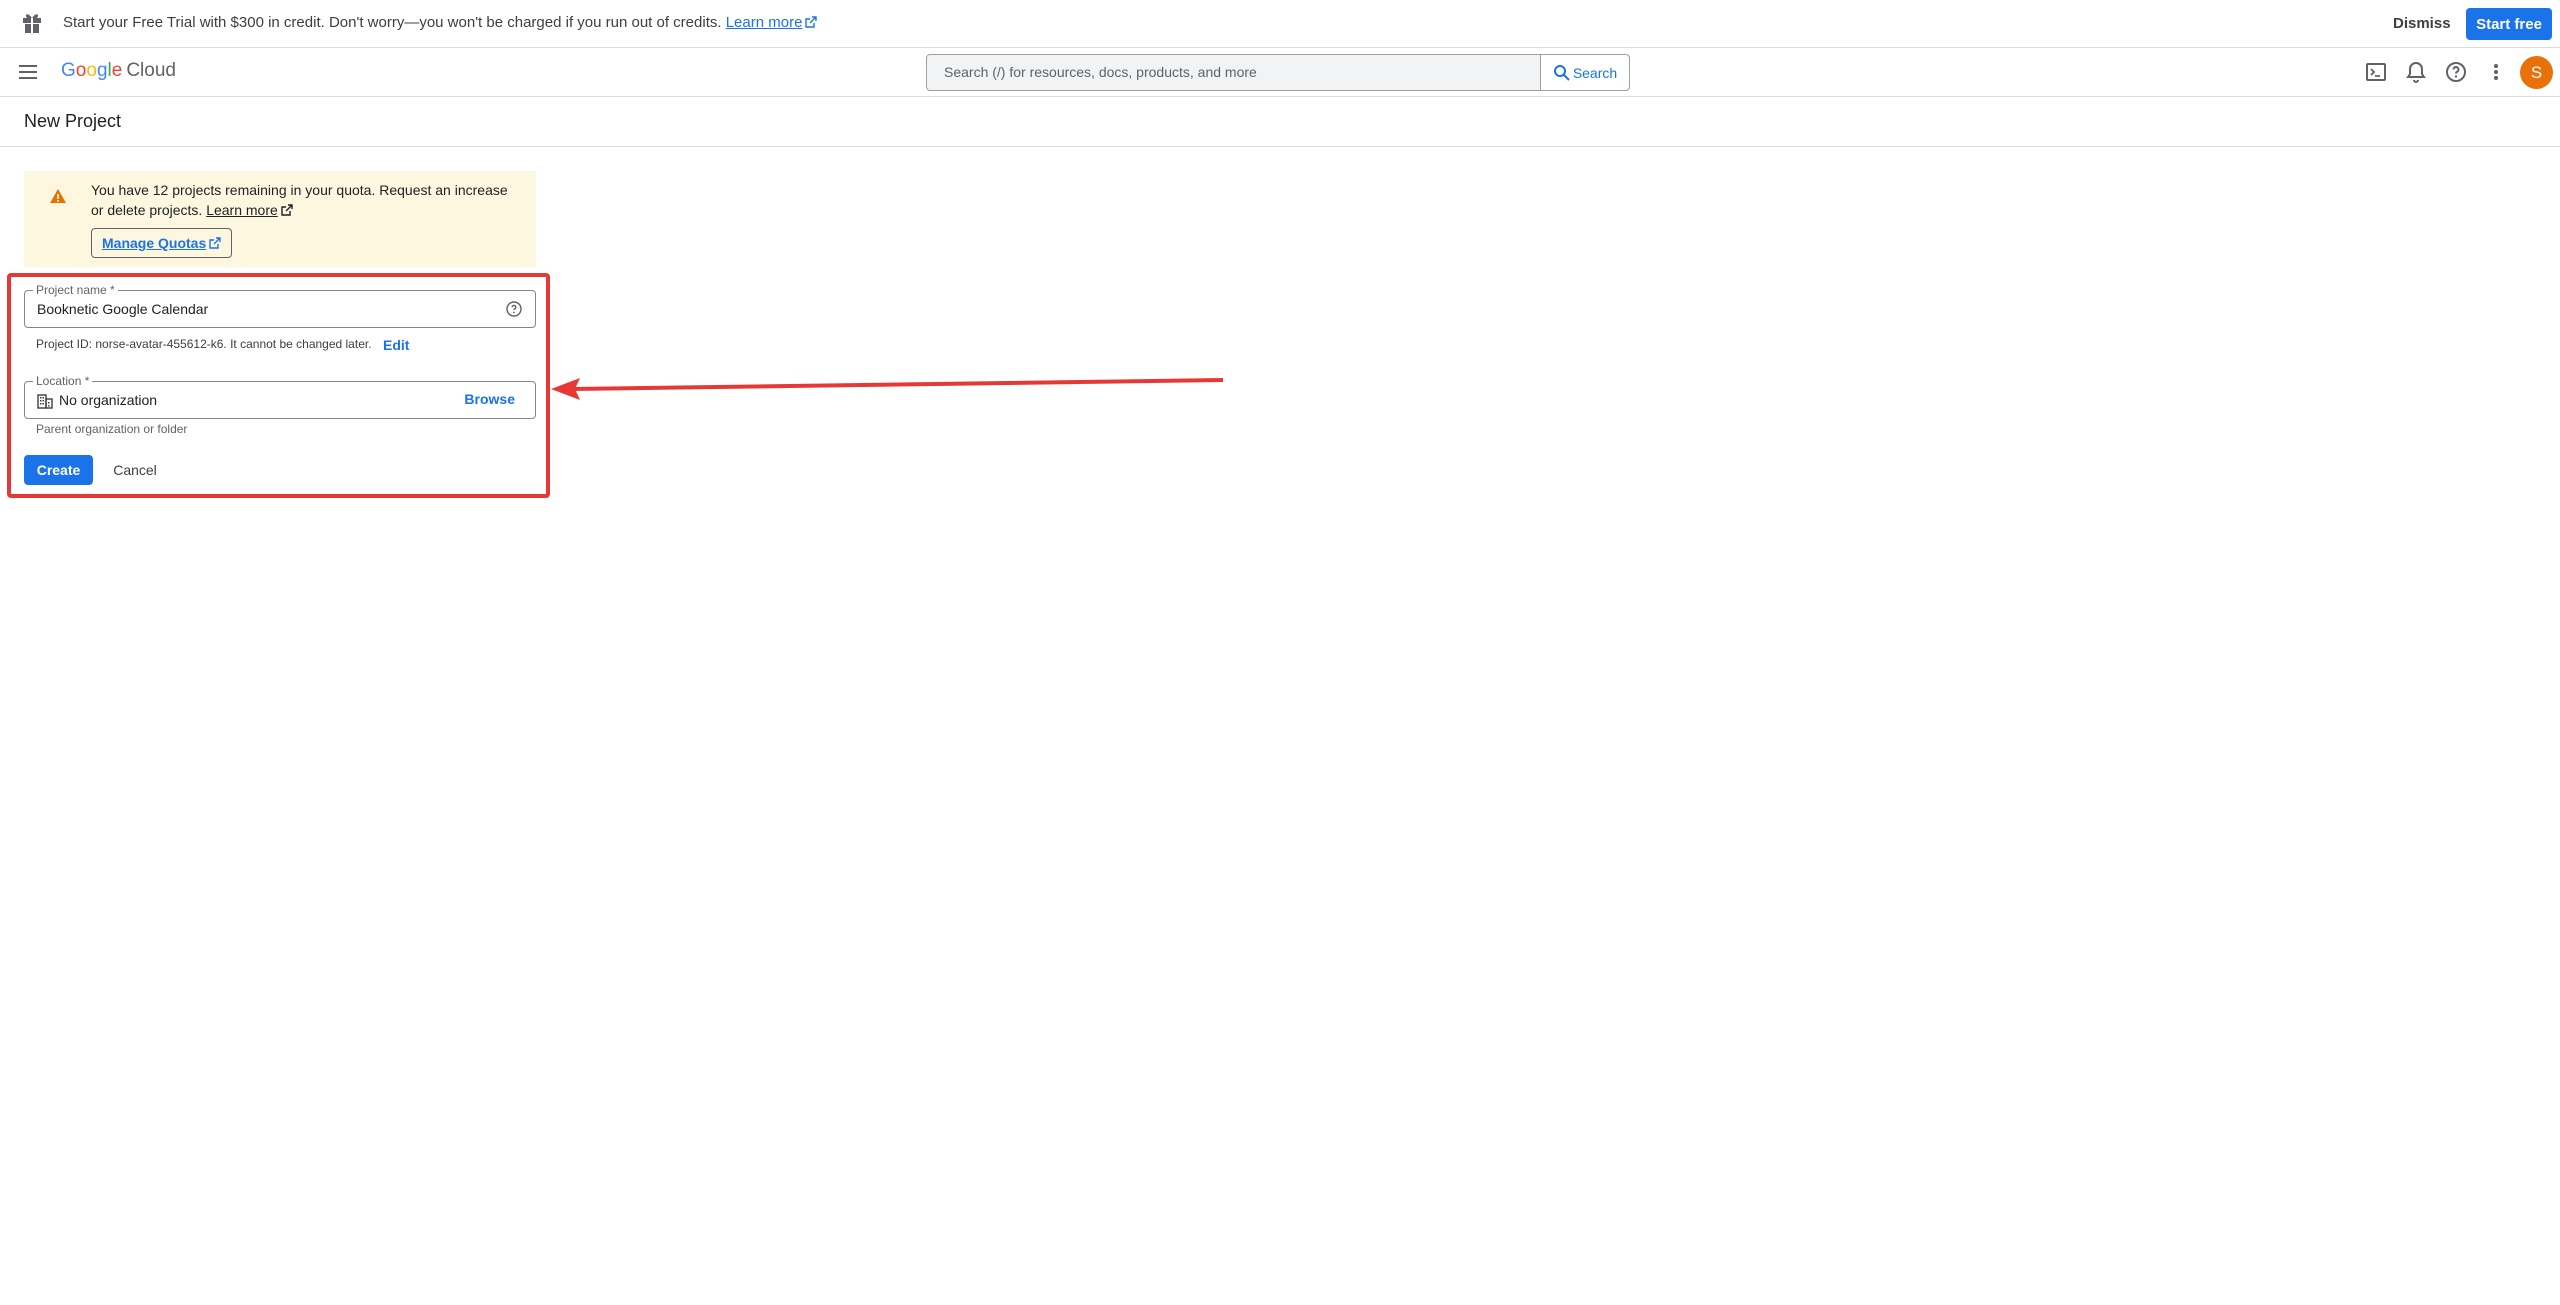 This screenshot has height=1305, width=2560. What do you see at coordinates (2376, 72) in the screenshot?
I see `cloud-shell-icon` at bounding box center [2376, 72].